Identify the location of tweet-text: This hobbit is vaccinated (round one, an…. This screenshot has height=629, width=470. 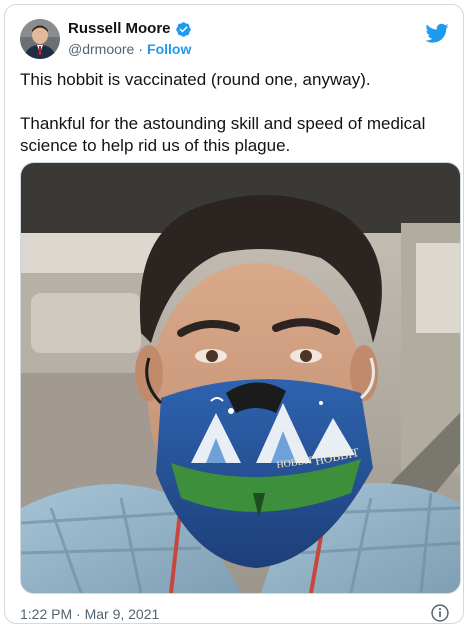
(235, 113).